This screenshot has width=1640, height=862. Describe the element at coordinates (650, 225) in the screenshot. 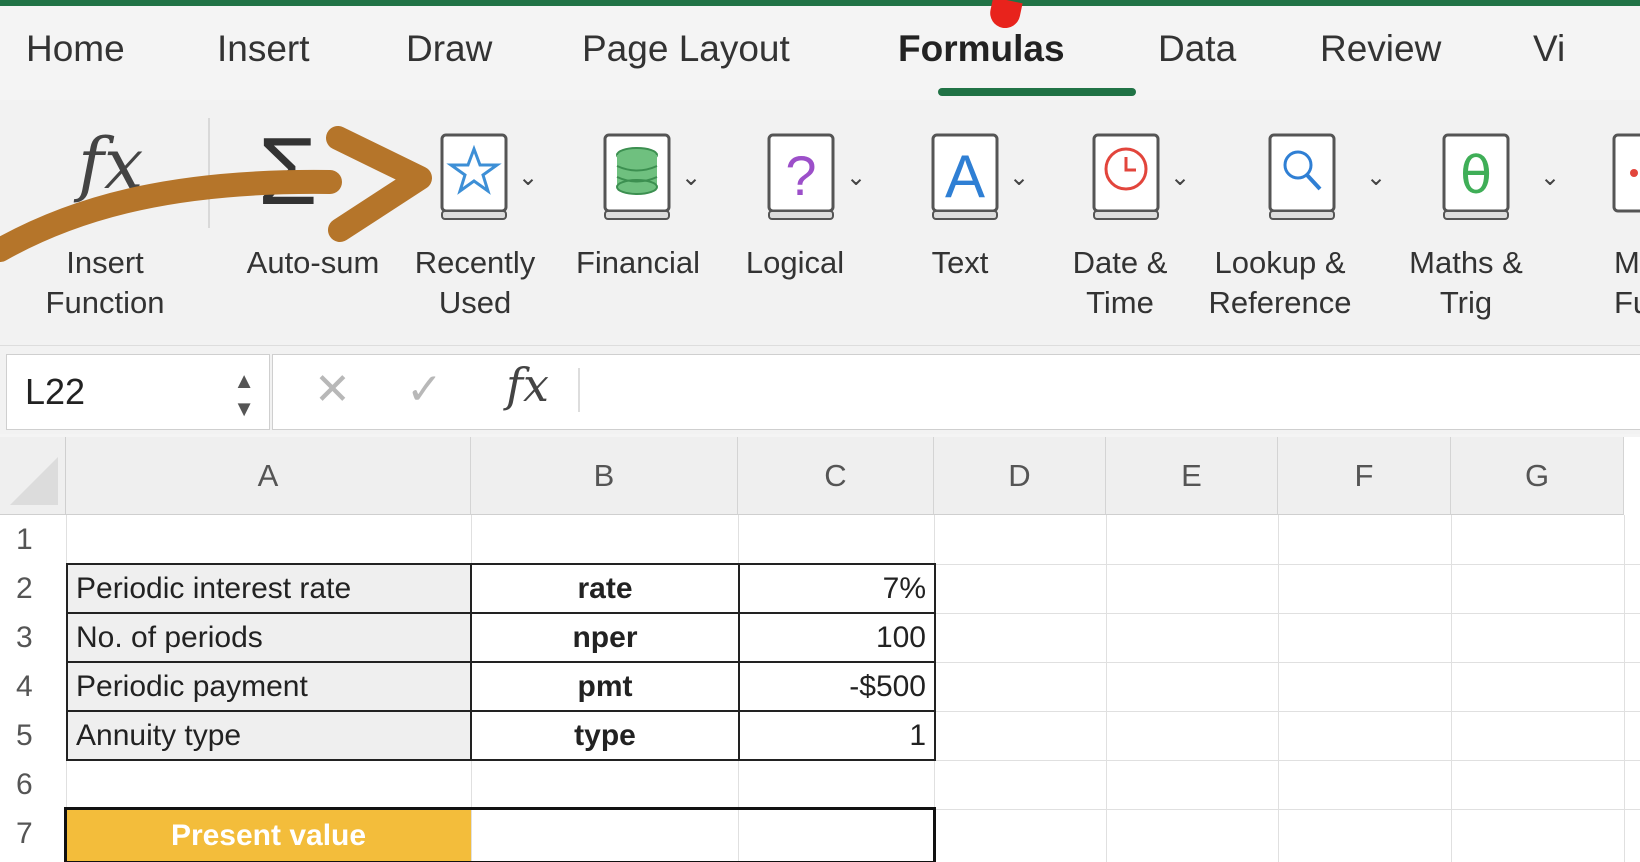

I see `financial-button: ⌄ Financial` at that location.